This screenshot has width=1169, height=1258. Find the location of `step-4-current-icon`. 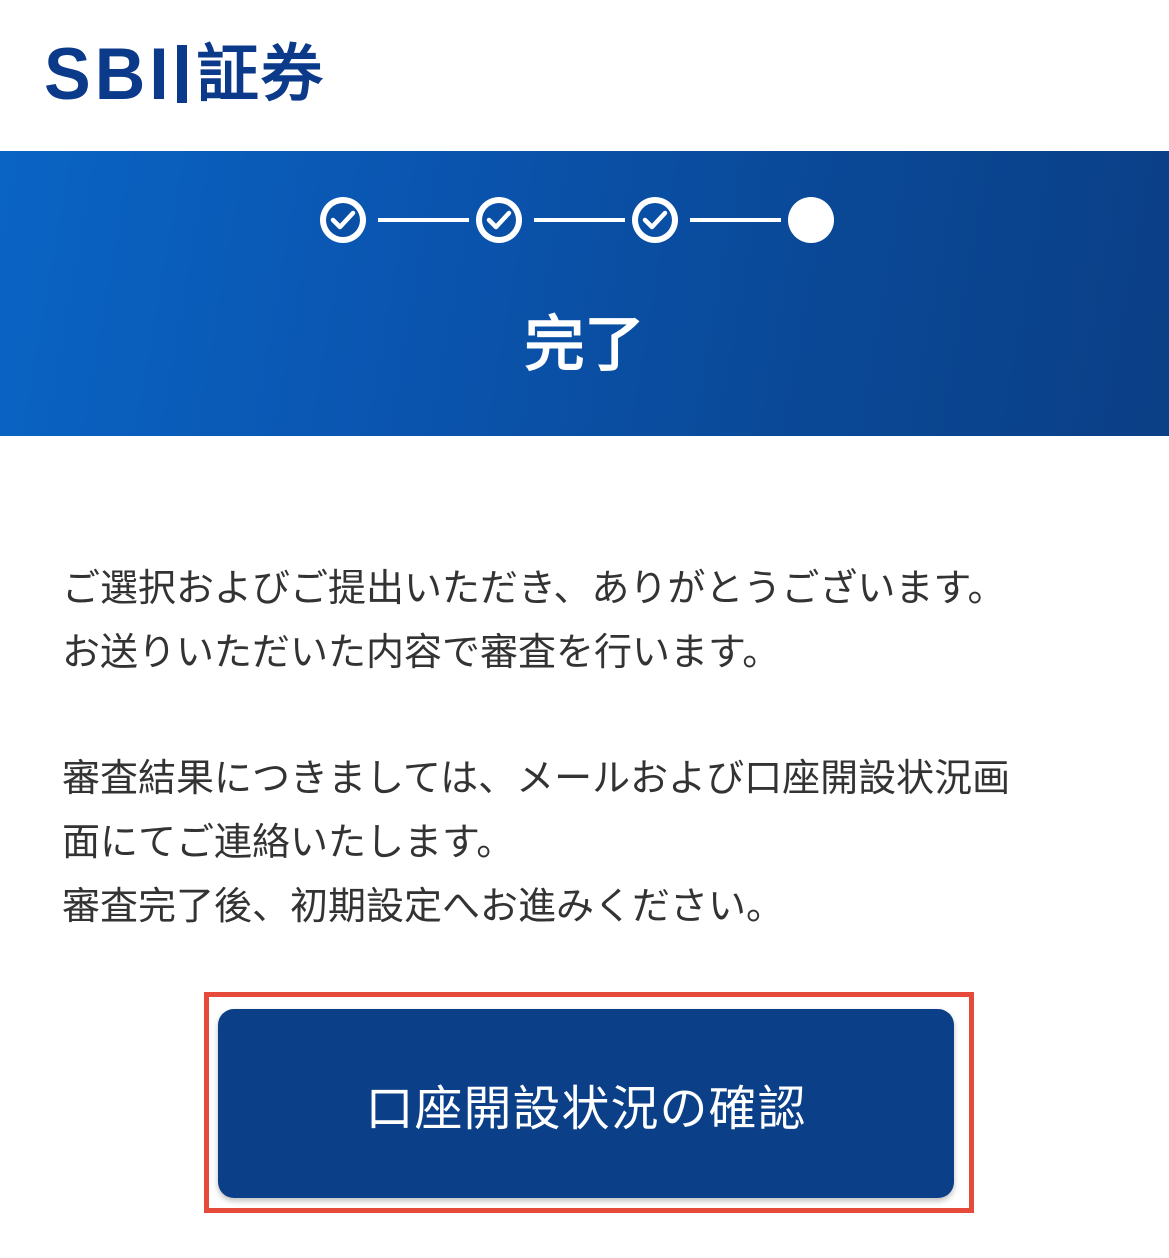

step-4-current-icon is located at coordinates (811, 220).